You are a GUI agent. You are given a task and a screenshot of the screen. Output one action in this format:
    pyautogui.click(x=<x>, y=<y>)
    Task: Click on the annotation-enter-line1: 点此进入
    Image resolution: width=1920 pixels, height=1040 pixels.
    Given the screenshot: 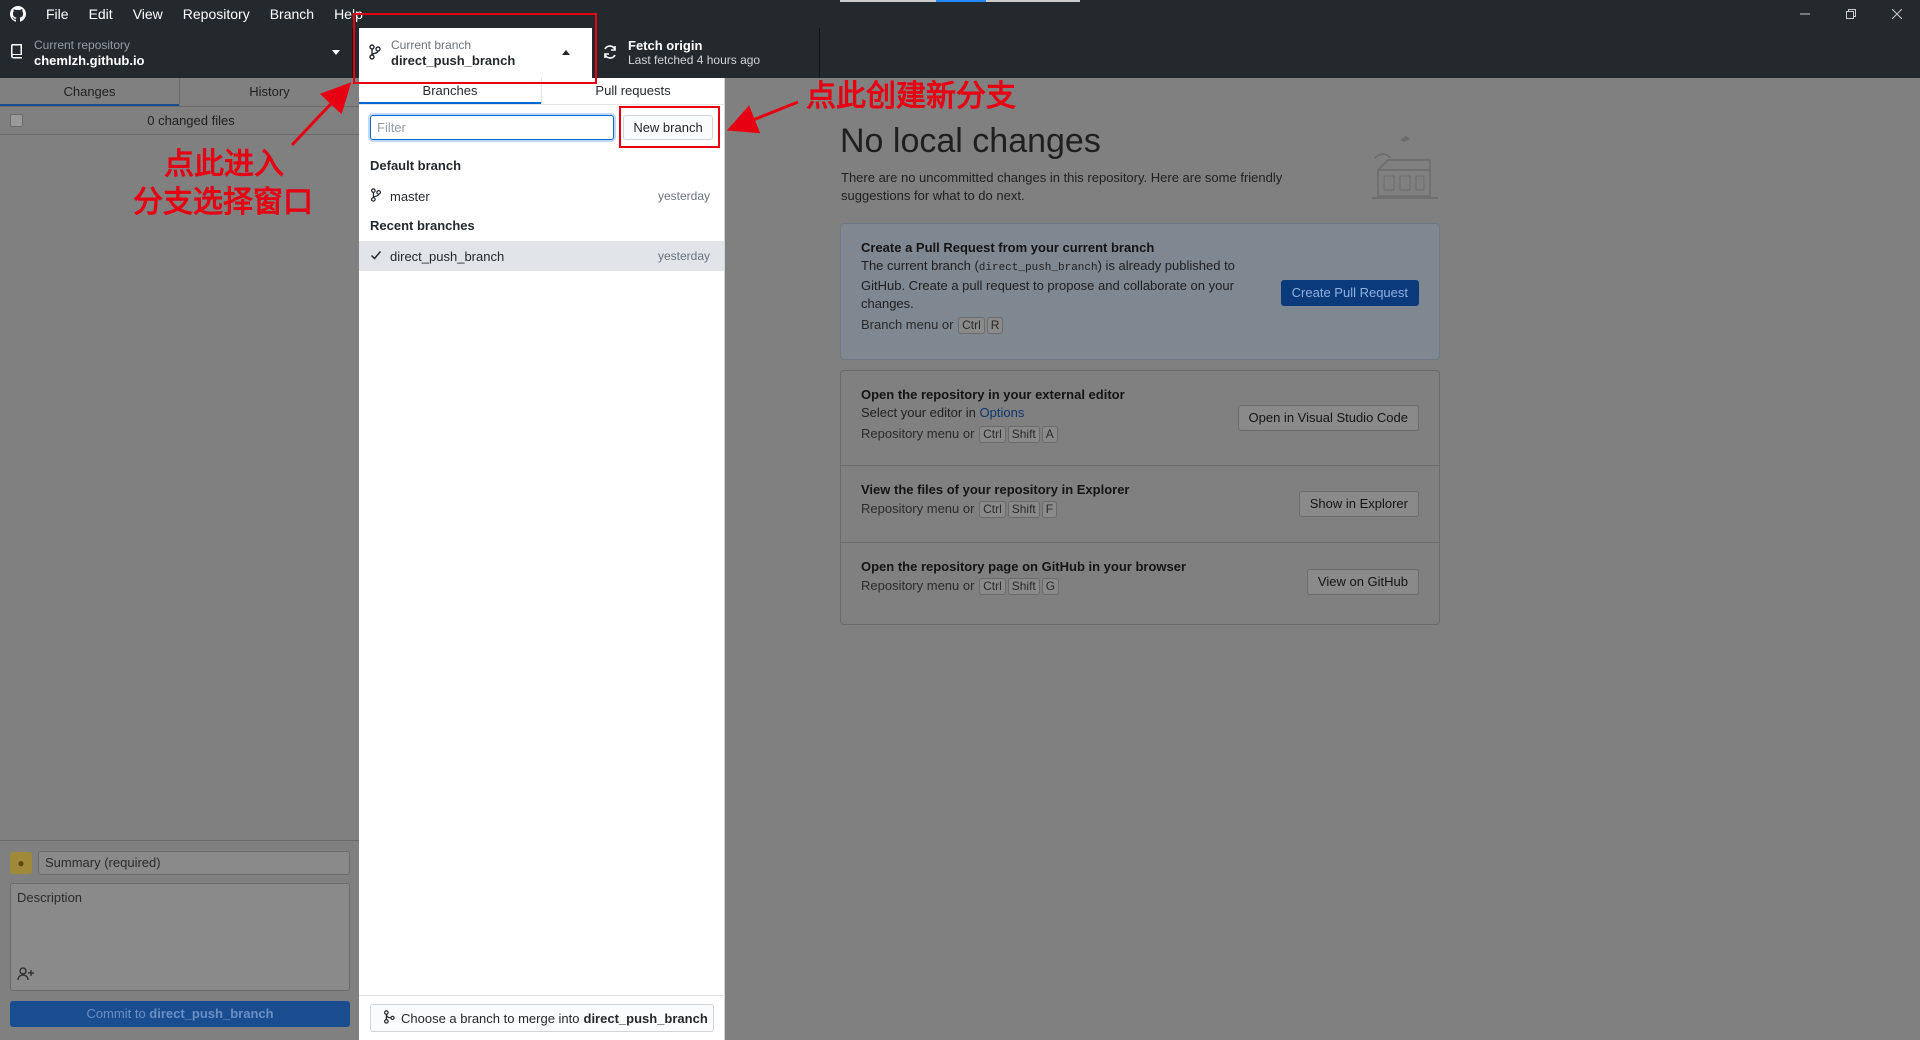 What is the action you would take?
    pyautogui.click(x=224, y=164)
    